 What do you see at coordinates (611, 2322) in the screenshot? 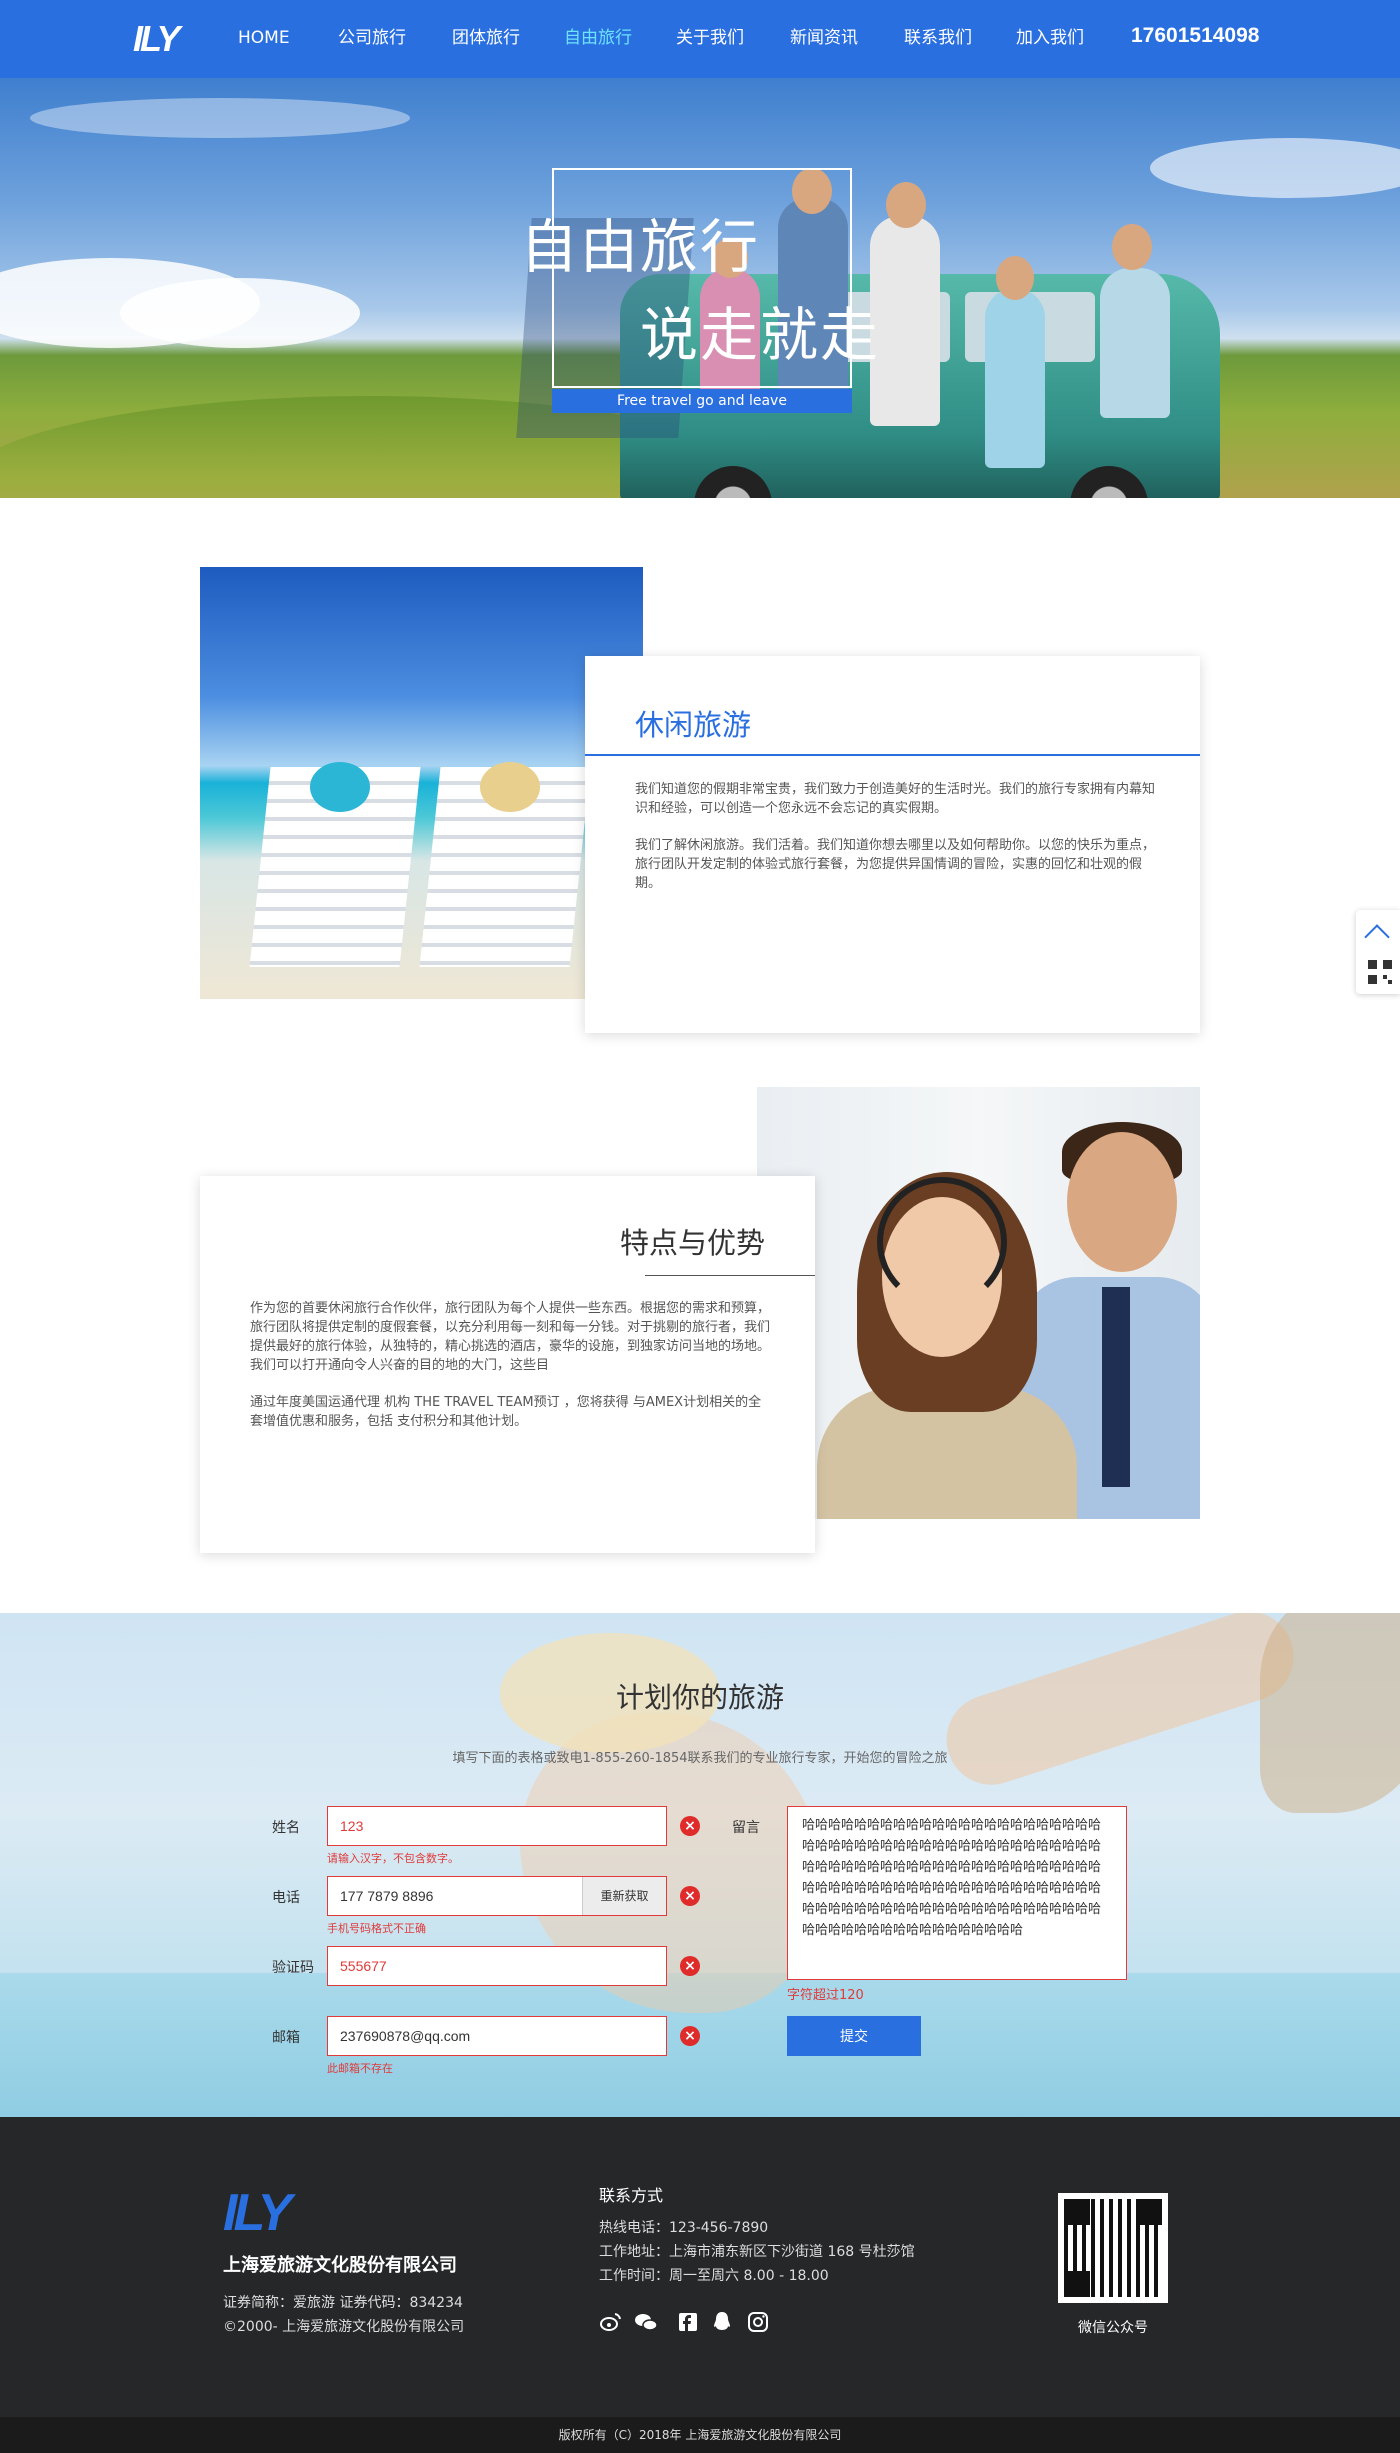
I see `weibo-icon` at bounding box center [611, 2322].